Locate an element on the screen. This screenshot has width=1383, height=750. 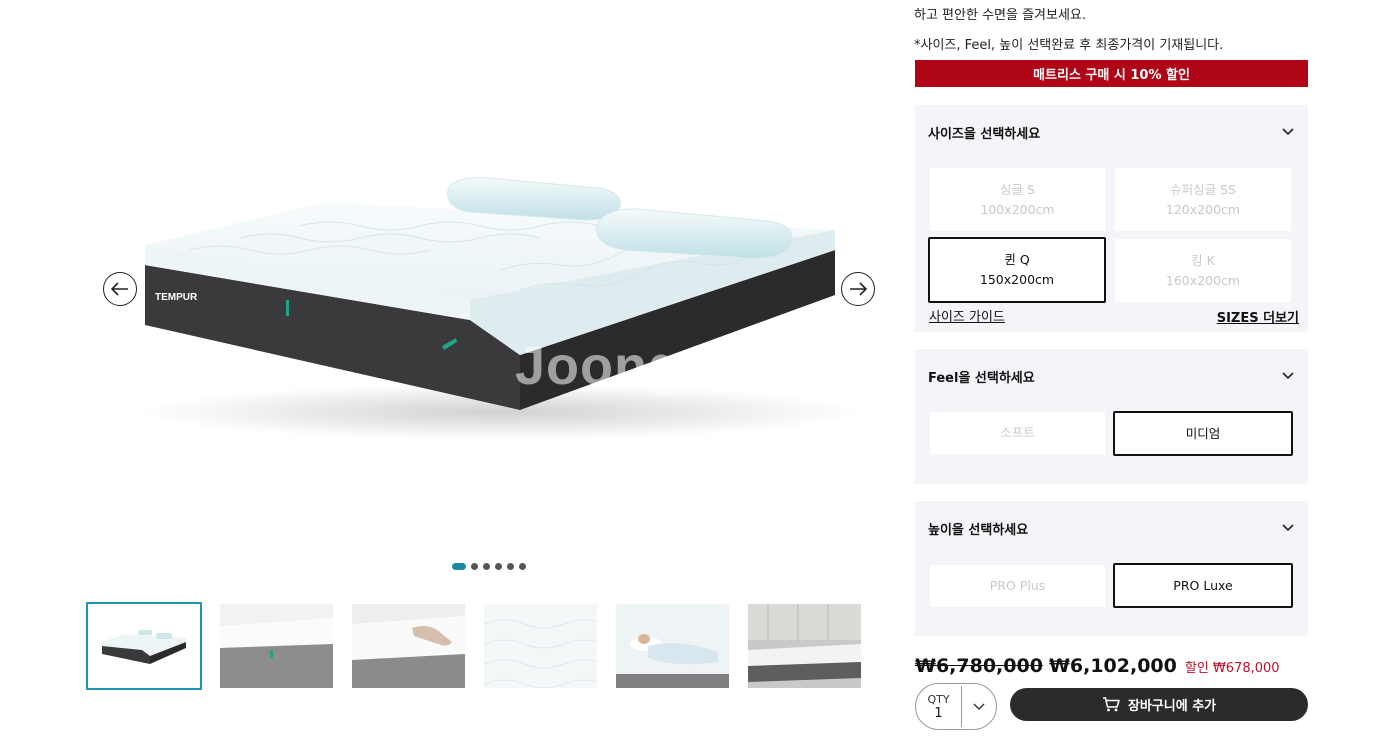
feel-option-label: 미디엄 is located at coordinates (1203, 433).